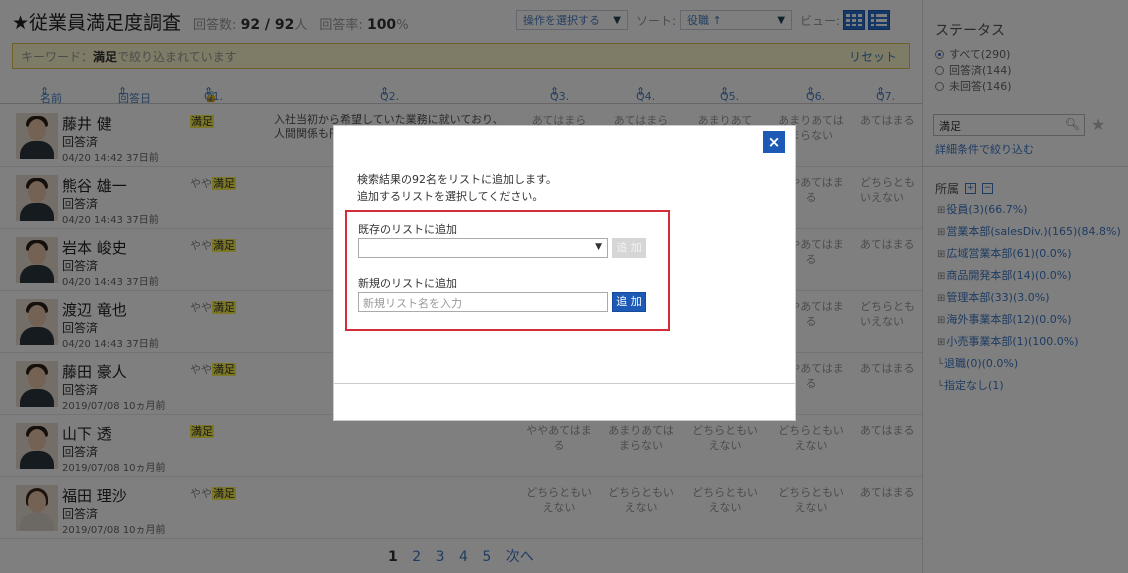 The image size is (1128, 573). I want to click on new-list-label: 新規のリストに追加, so click(407, 283).